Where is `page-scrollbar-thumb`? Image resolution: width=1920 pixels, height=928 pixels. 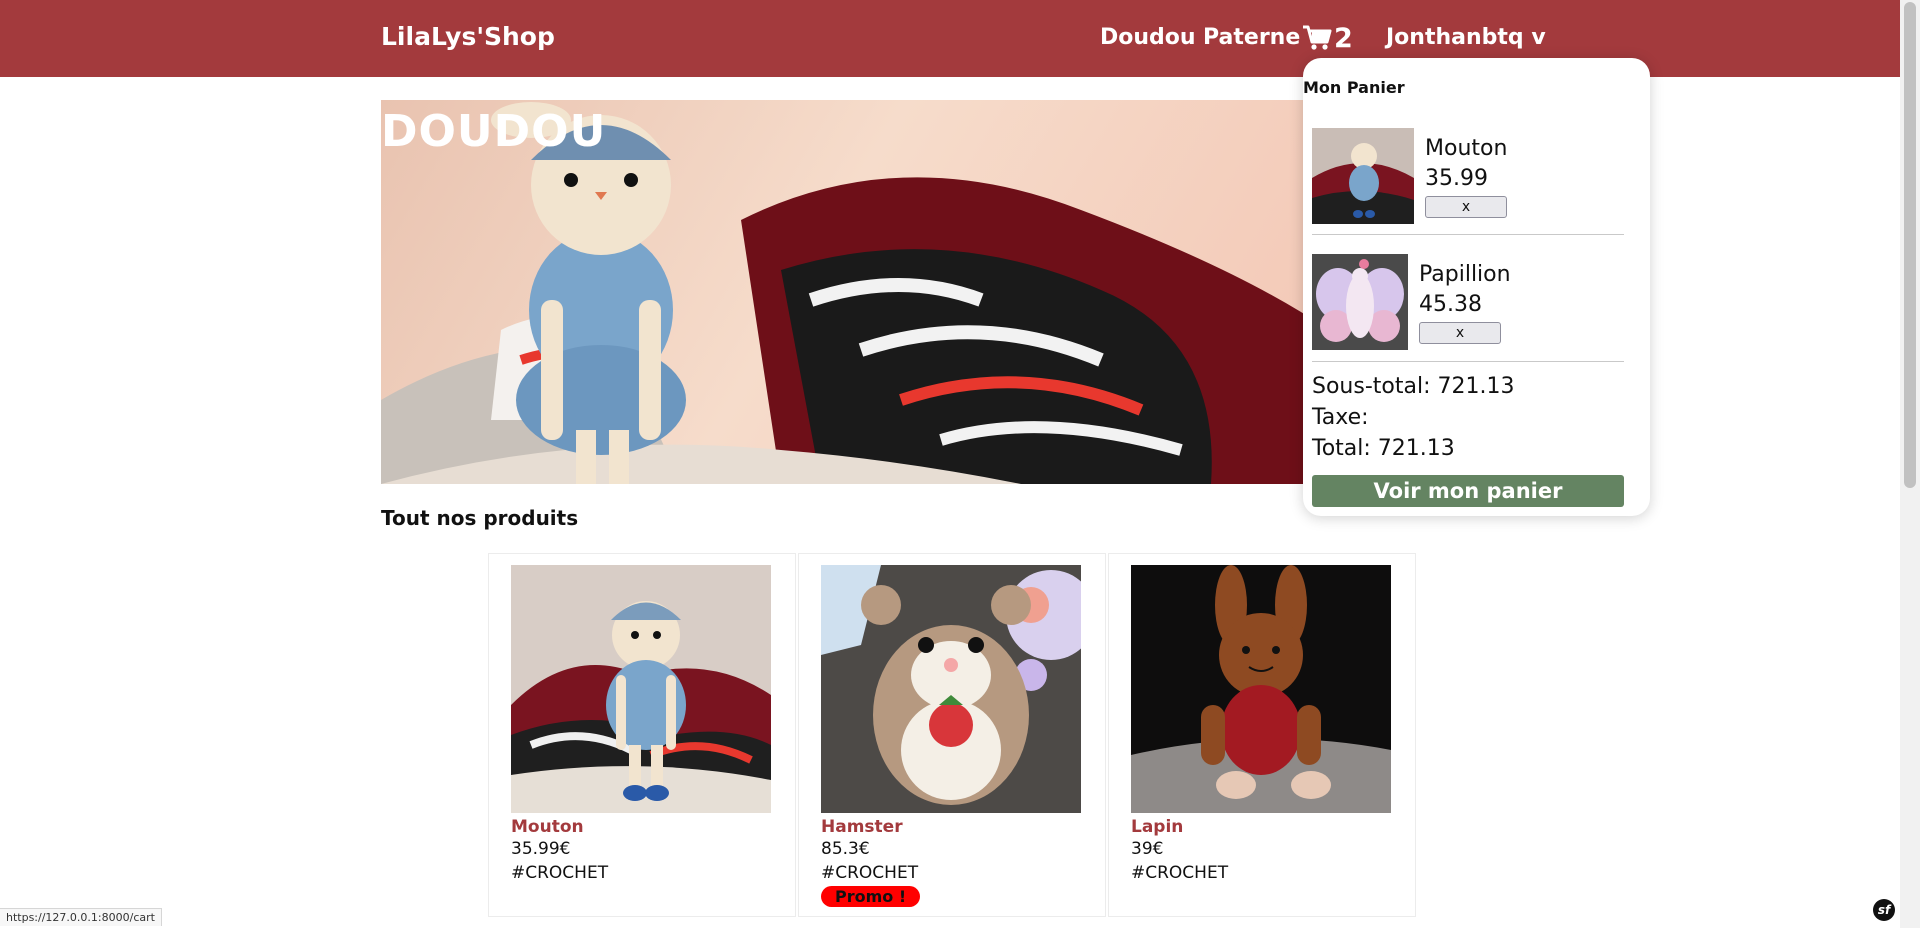
page-scrollbar-thumb is located at coordinates (1910, 245).